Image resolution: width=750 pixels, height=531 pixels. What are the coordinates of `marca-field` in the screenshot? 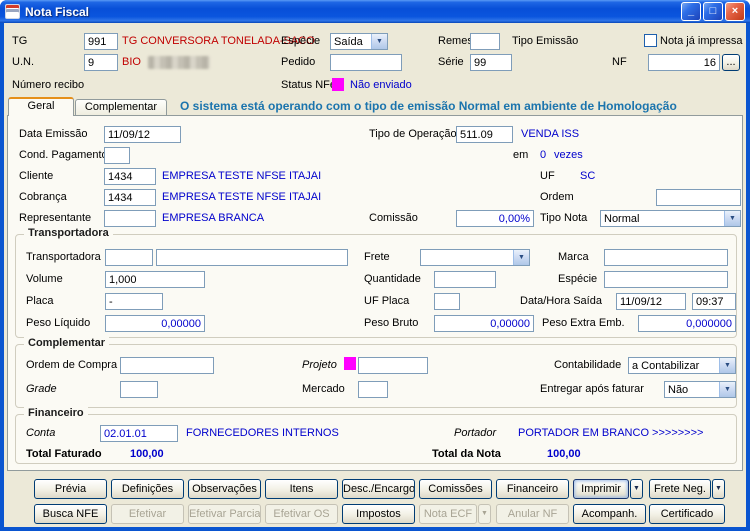 It's located at (666, 257).